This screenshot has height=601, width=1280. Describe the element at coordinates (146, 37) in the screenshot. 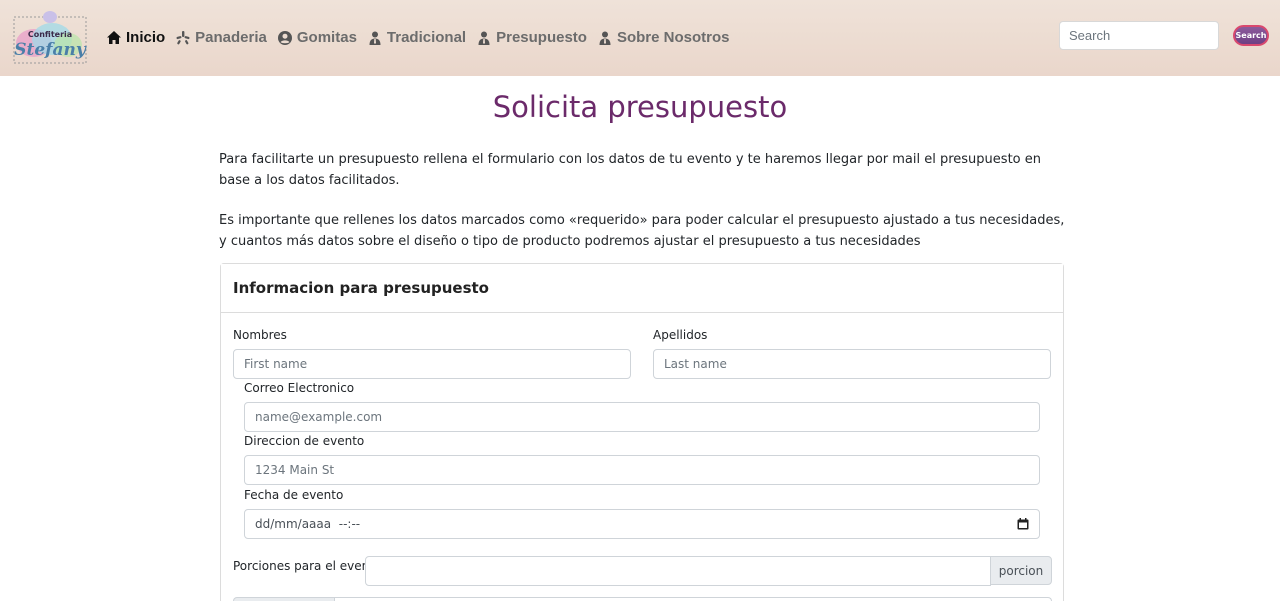

I see `nav-label-inicio: Inicio` at that location.